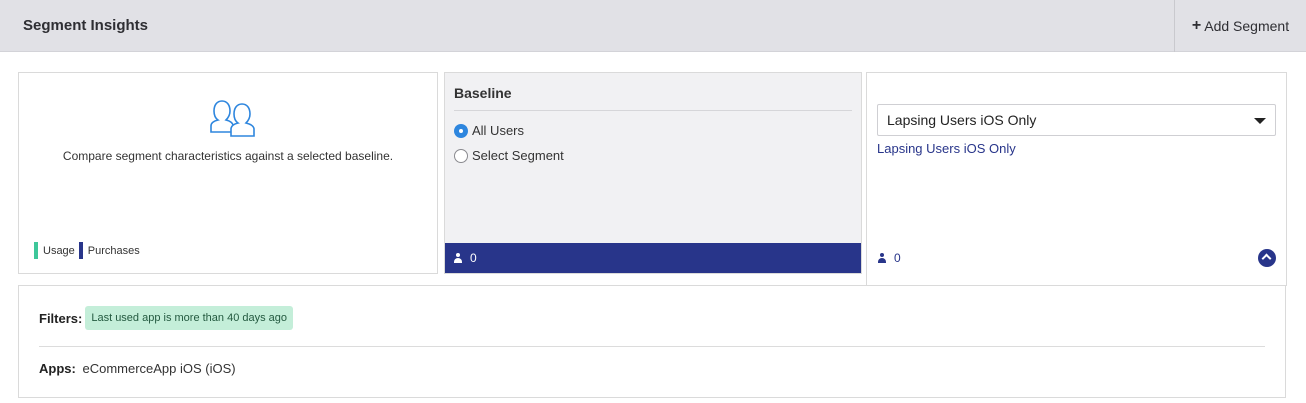 This screenshot has height=403, width=1306. I want to click on filters-label: Filters:, so click(61, 318).